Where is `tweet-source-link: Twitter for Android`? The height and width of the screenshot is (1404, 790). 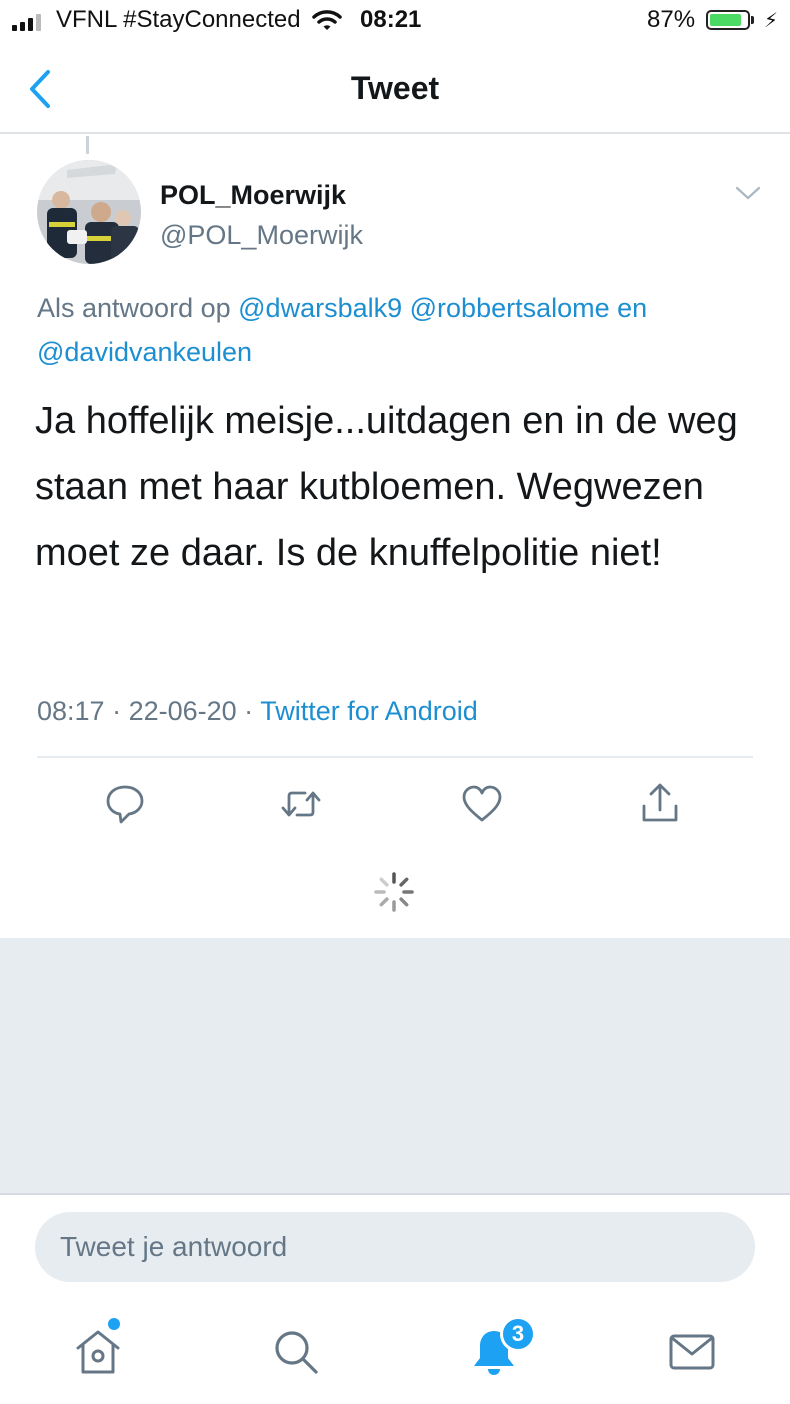
tweet-source-link: Twitter for Android is located at coordinates (369, 711).